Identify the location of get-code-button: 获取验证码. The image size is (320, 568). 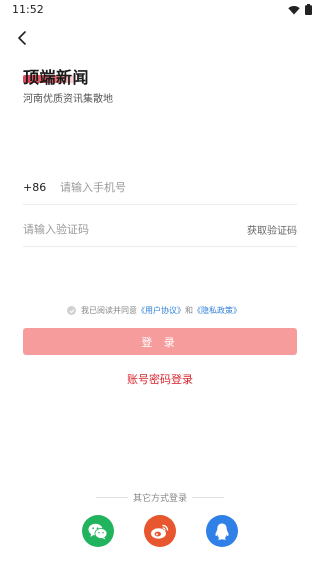
(272, 229).